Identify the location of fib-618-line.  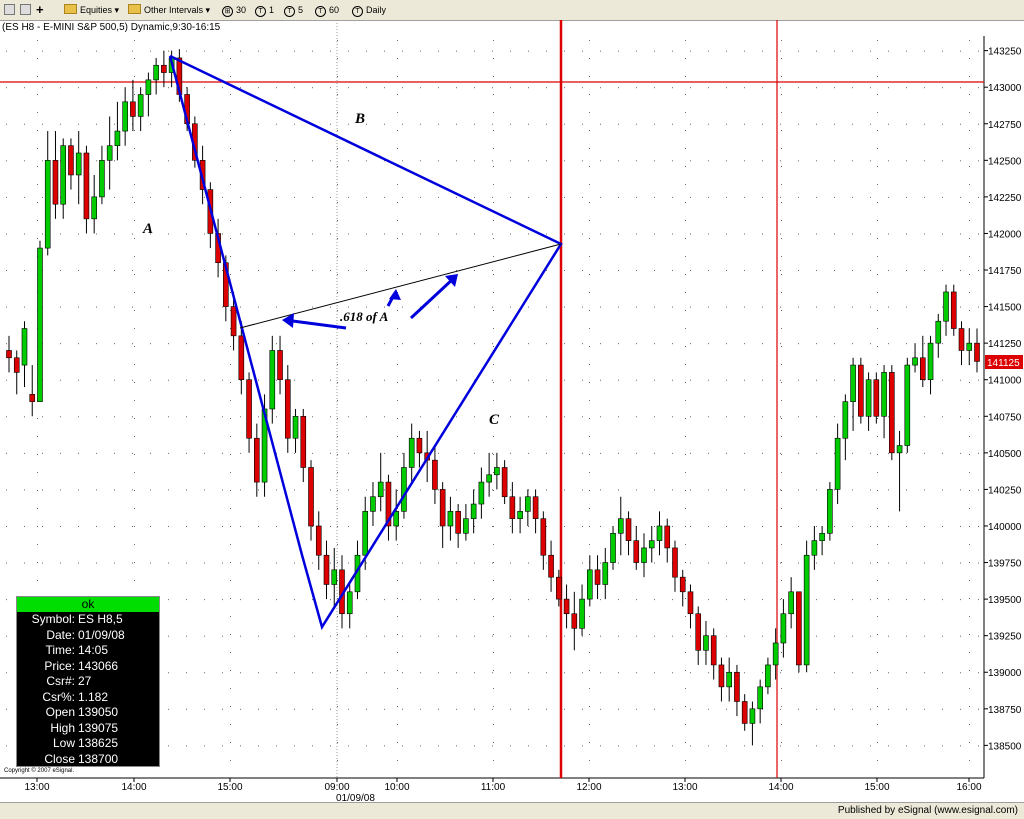
(400, 286).